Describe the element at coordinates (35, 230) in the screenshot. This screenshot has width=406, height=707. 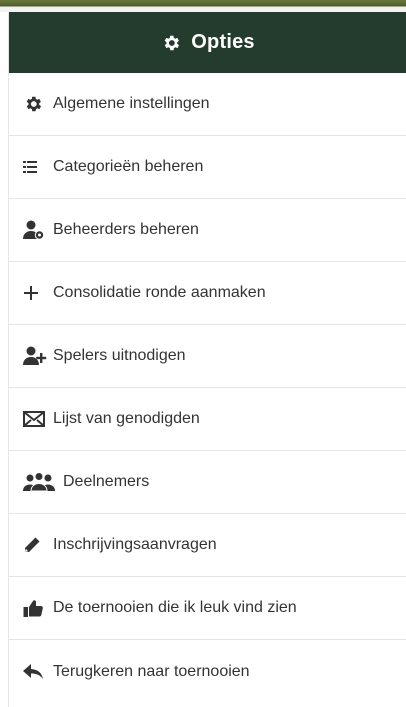
I see `user-gear-icon` at that location.